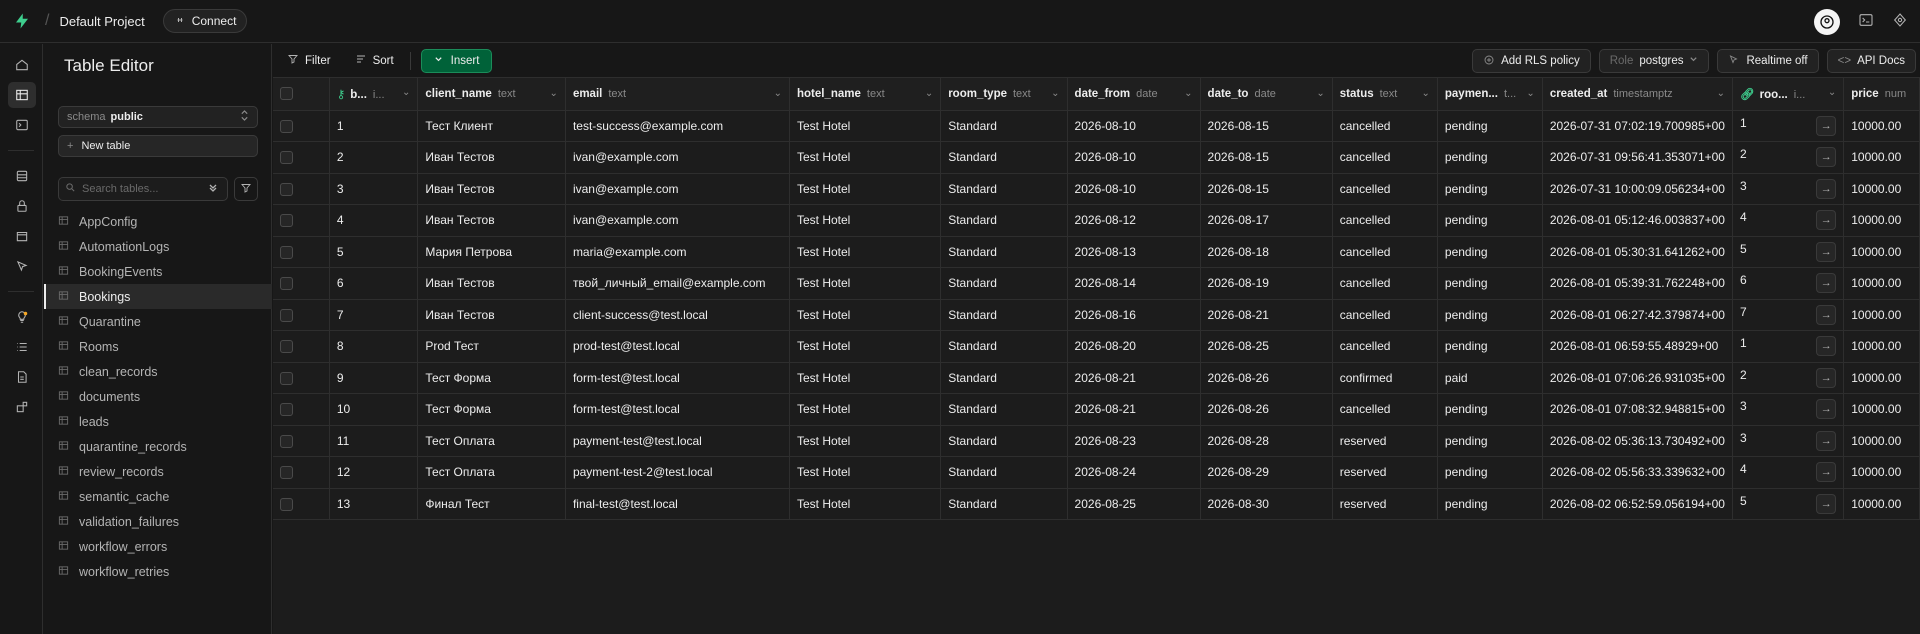 This screenshot has width=1920, height=634. What do you see at coordinates (21, 206) in the screenshot?
I see `lock-icon` at bounding box center [21, 206].